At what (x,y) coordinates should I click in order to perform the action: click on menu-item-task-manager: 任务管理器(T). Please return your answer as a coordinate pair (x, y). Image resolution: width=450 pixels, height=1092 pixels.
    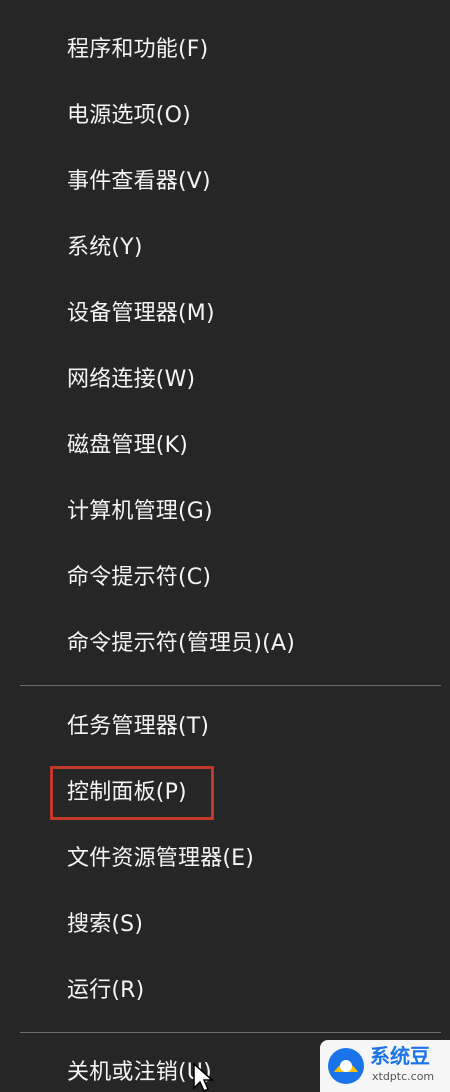
    Looking at the image, I should click on (138, 727).